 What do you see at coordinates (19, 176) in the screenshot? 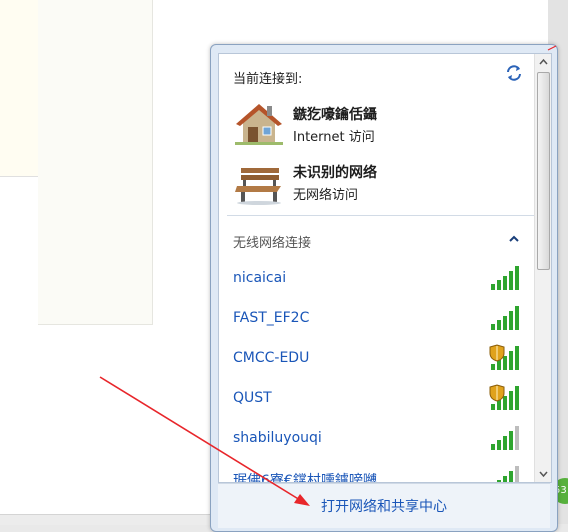
I see `background-divider` at bounding box center [19, 176].